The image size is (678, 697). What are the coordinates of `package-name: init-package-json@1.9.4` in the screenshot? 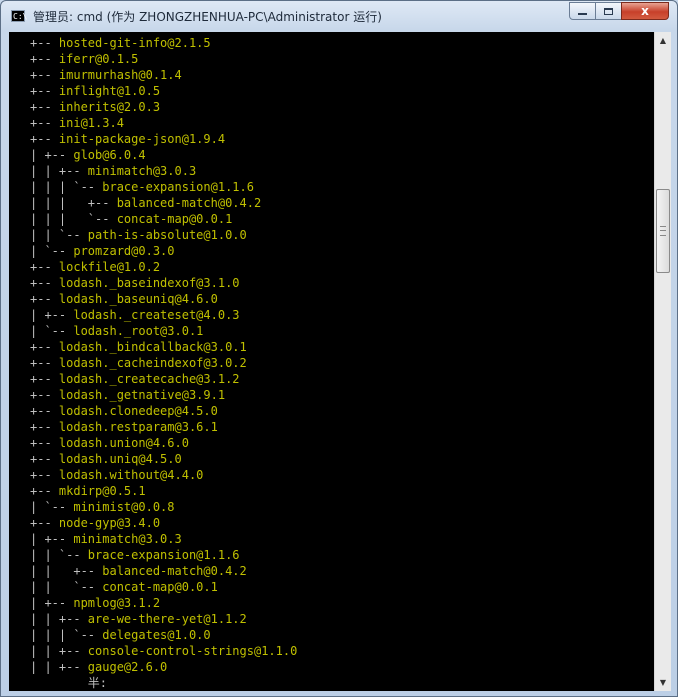 It's located at (142, 139).